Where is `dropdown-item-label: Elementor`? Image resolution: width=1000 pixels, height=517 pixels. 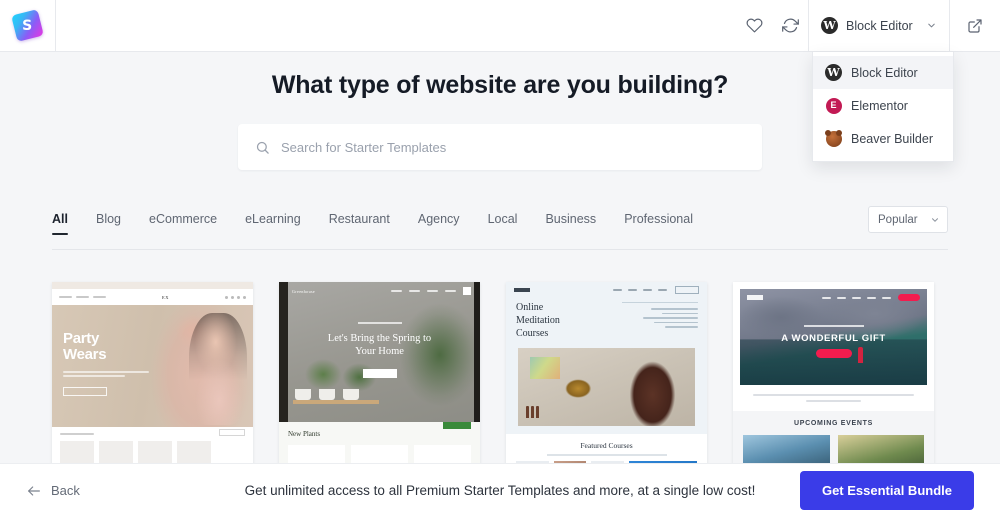 dropdown-item-label: Elementor is located at coordinates (879, 105).